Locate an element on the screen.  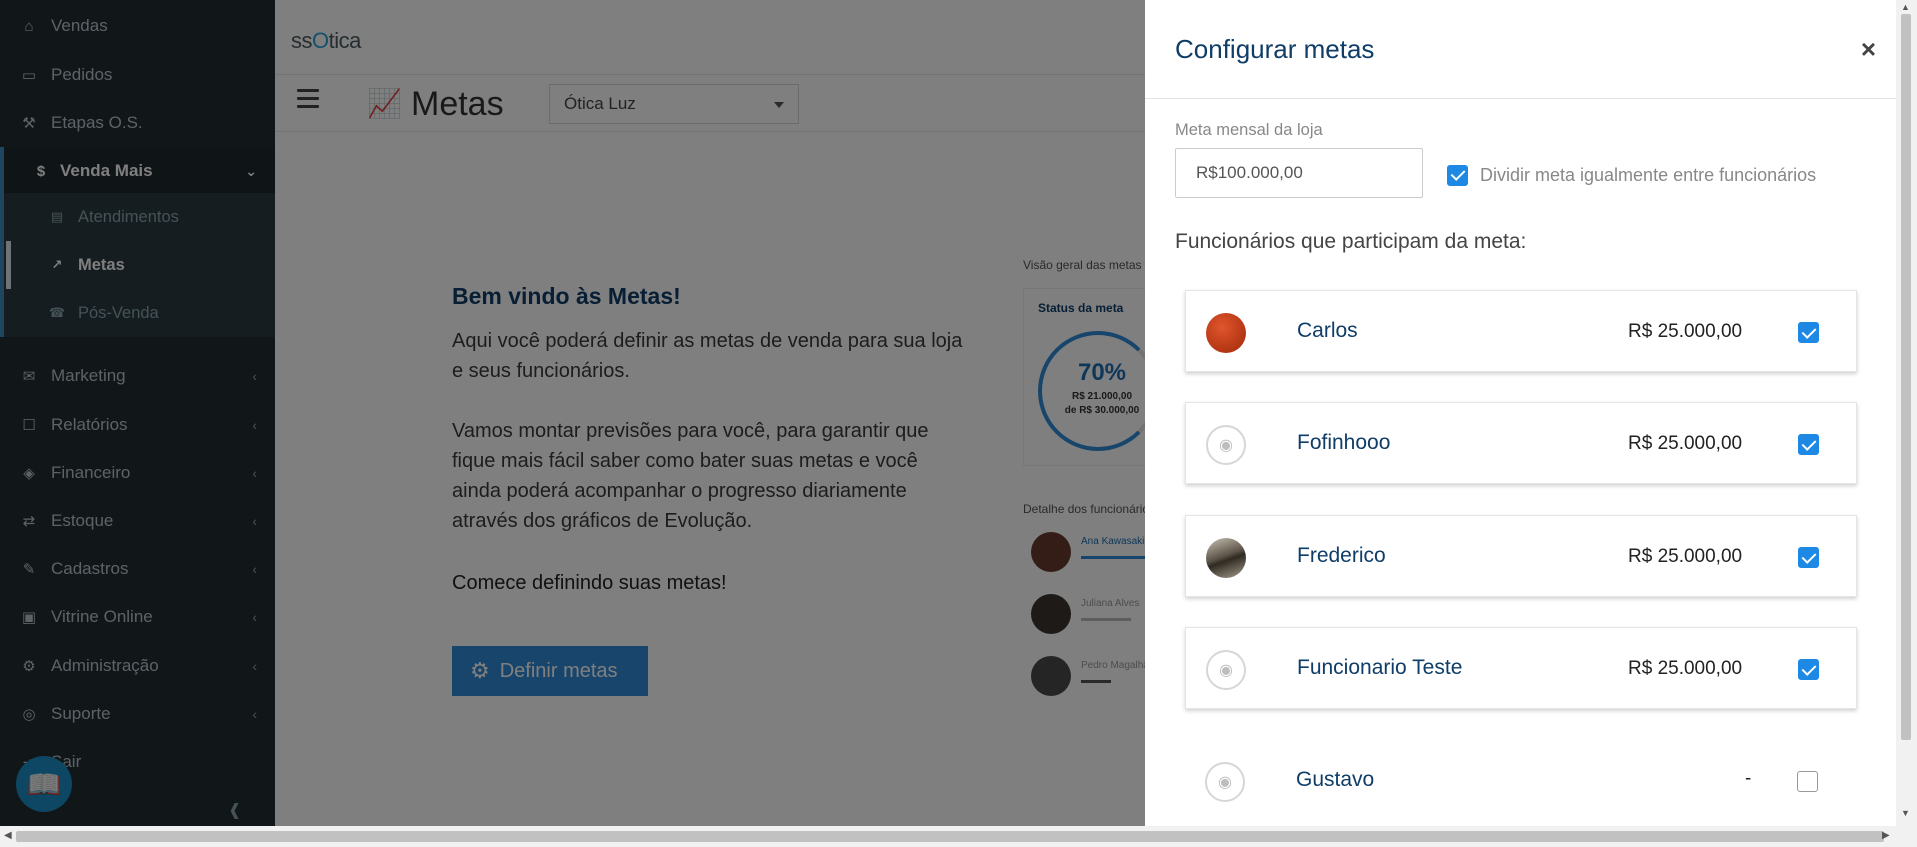
horizontal-scrollbar: ◀ ▶ is located at coordinates (958, 836).